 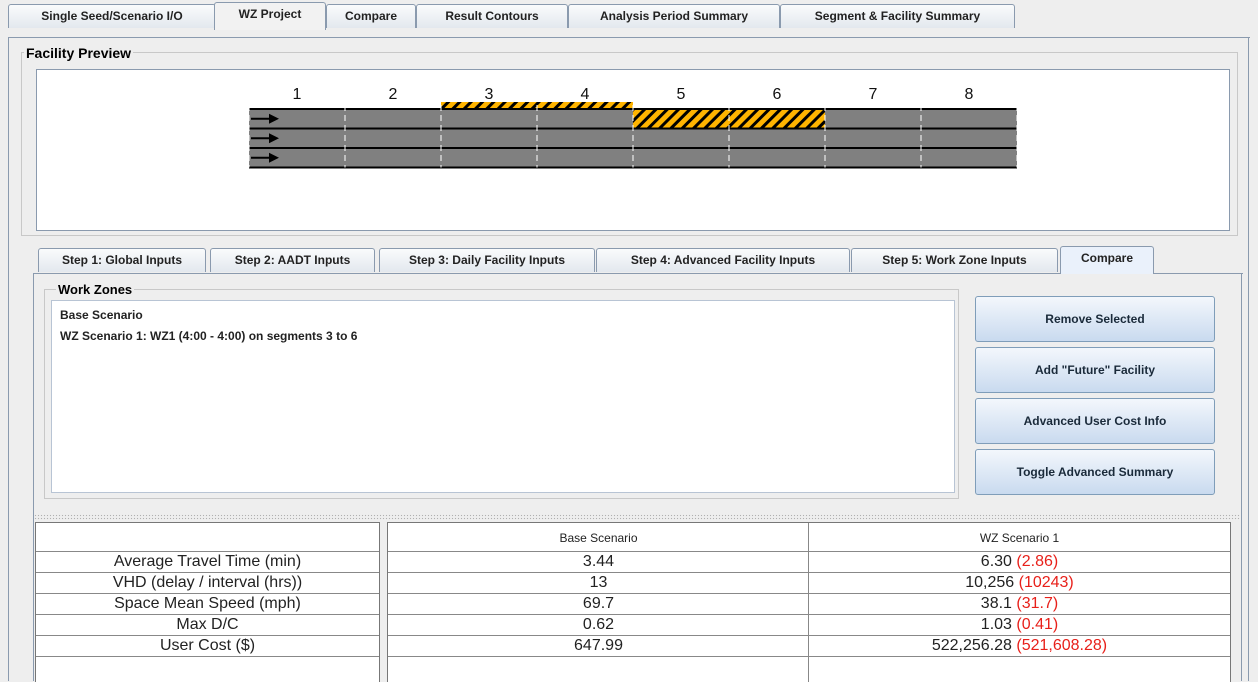 I want to click on tab-analysis-period-summary: Analysis Period Summary, so click(x=674, y=16).